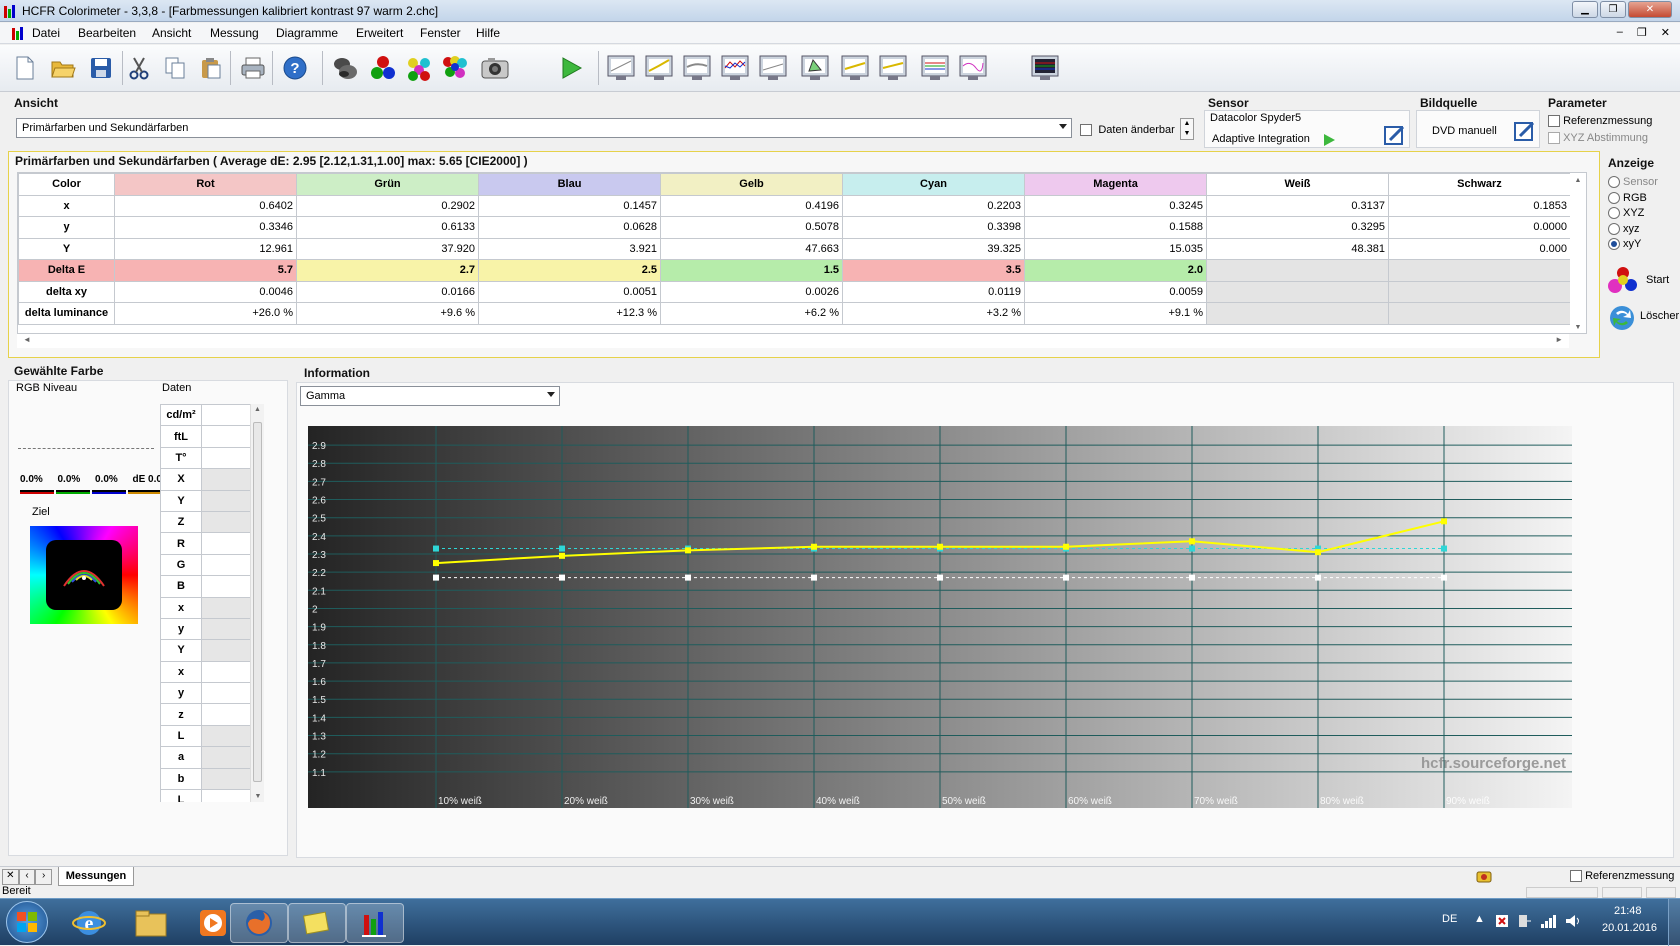  Describe the element at coordinates (455, 68) in the screenshot. I see `all-colors-icon` at that location.